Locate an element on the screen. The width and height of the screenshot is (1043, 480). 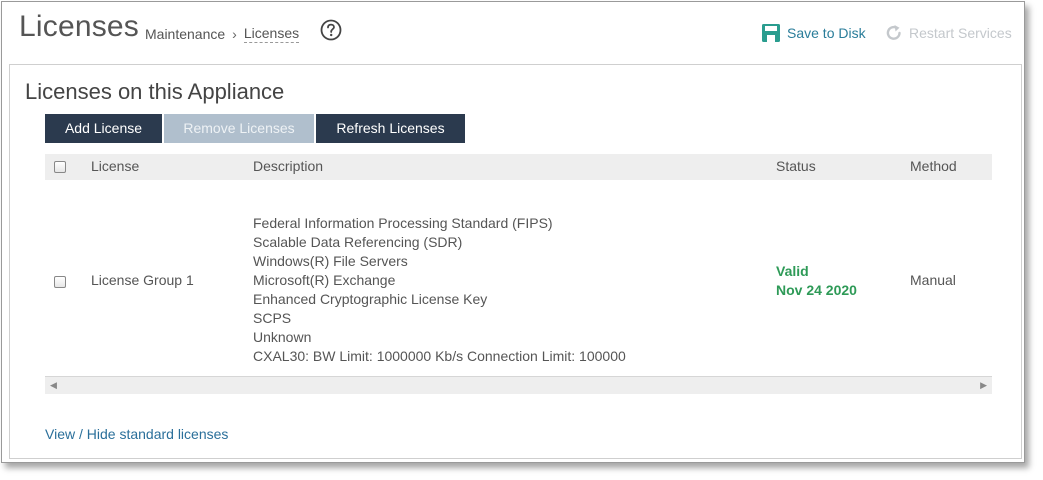
restart-icon is located at coordinates (893, 32).